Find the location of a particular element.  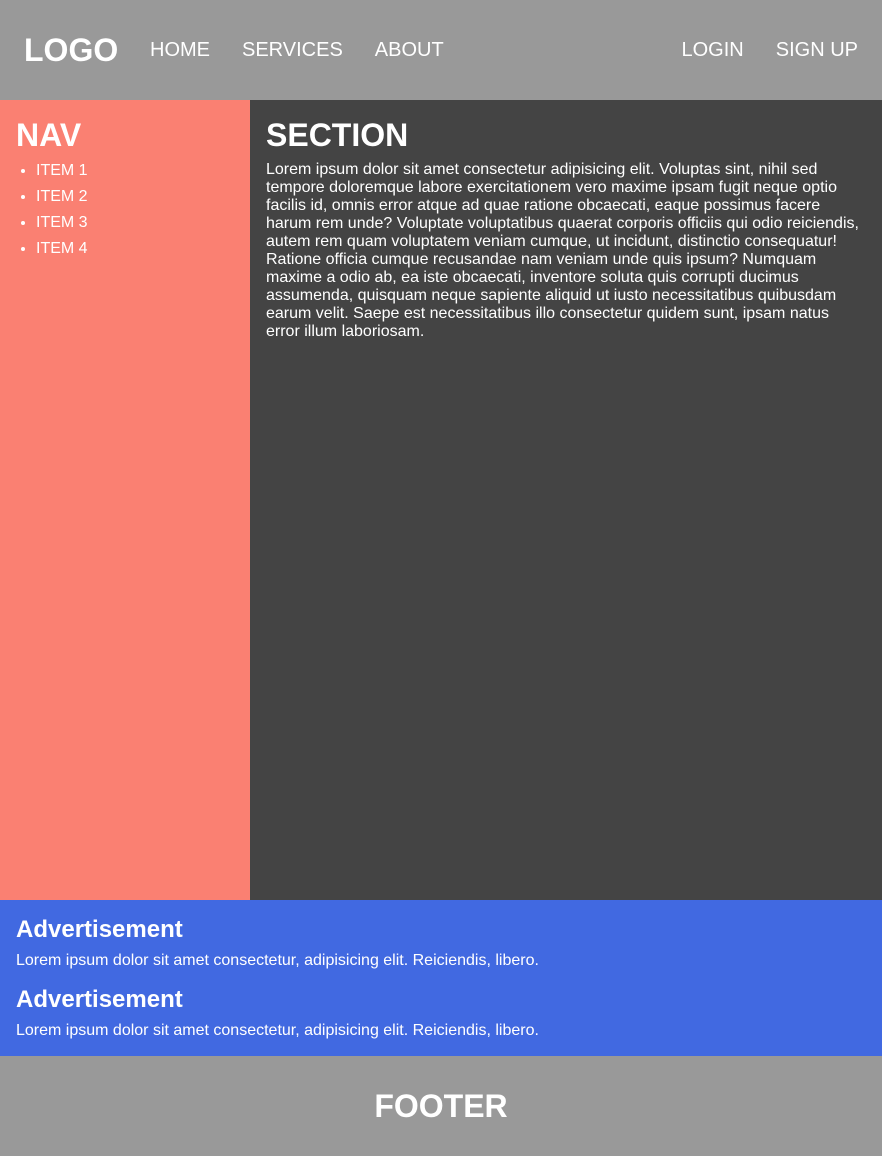

site-header: LOGO HOME SERVICES ABOUT LOGIN SIGN UP is located at coordinates (441, 50).